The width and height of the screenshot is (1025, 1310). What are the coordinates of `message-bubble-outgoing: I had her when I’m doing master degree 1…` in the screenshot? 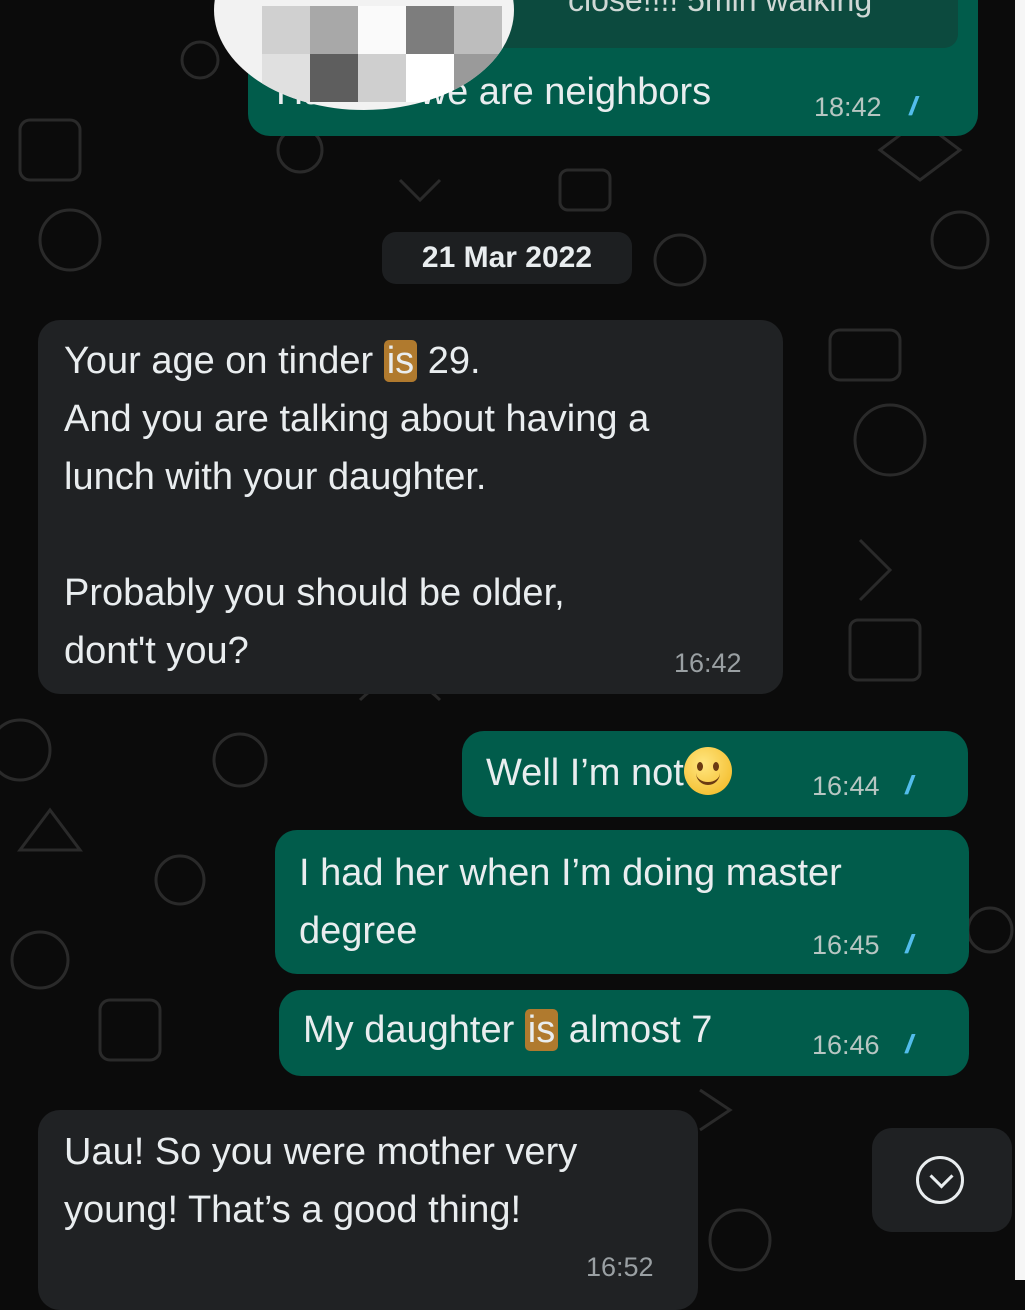 It's located at (622, 902).